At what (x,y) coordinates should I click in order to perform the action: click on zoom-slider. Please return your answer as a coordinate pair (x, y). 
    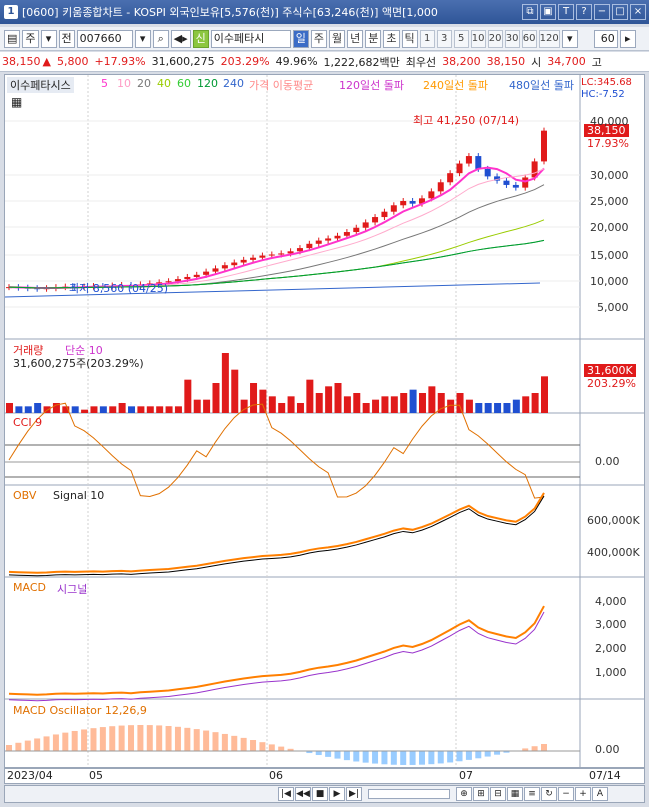
    Looking at the image, I should click on (409, 794).